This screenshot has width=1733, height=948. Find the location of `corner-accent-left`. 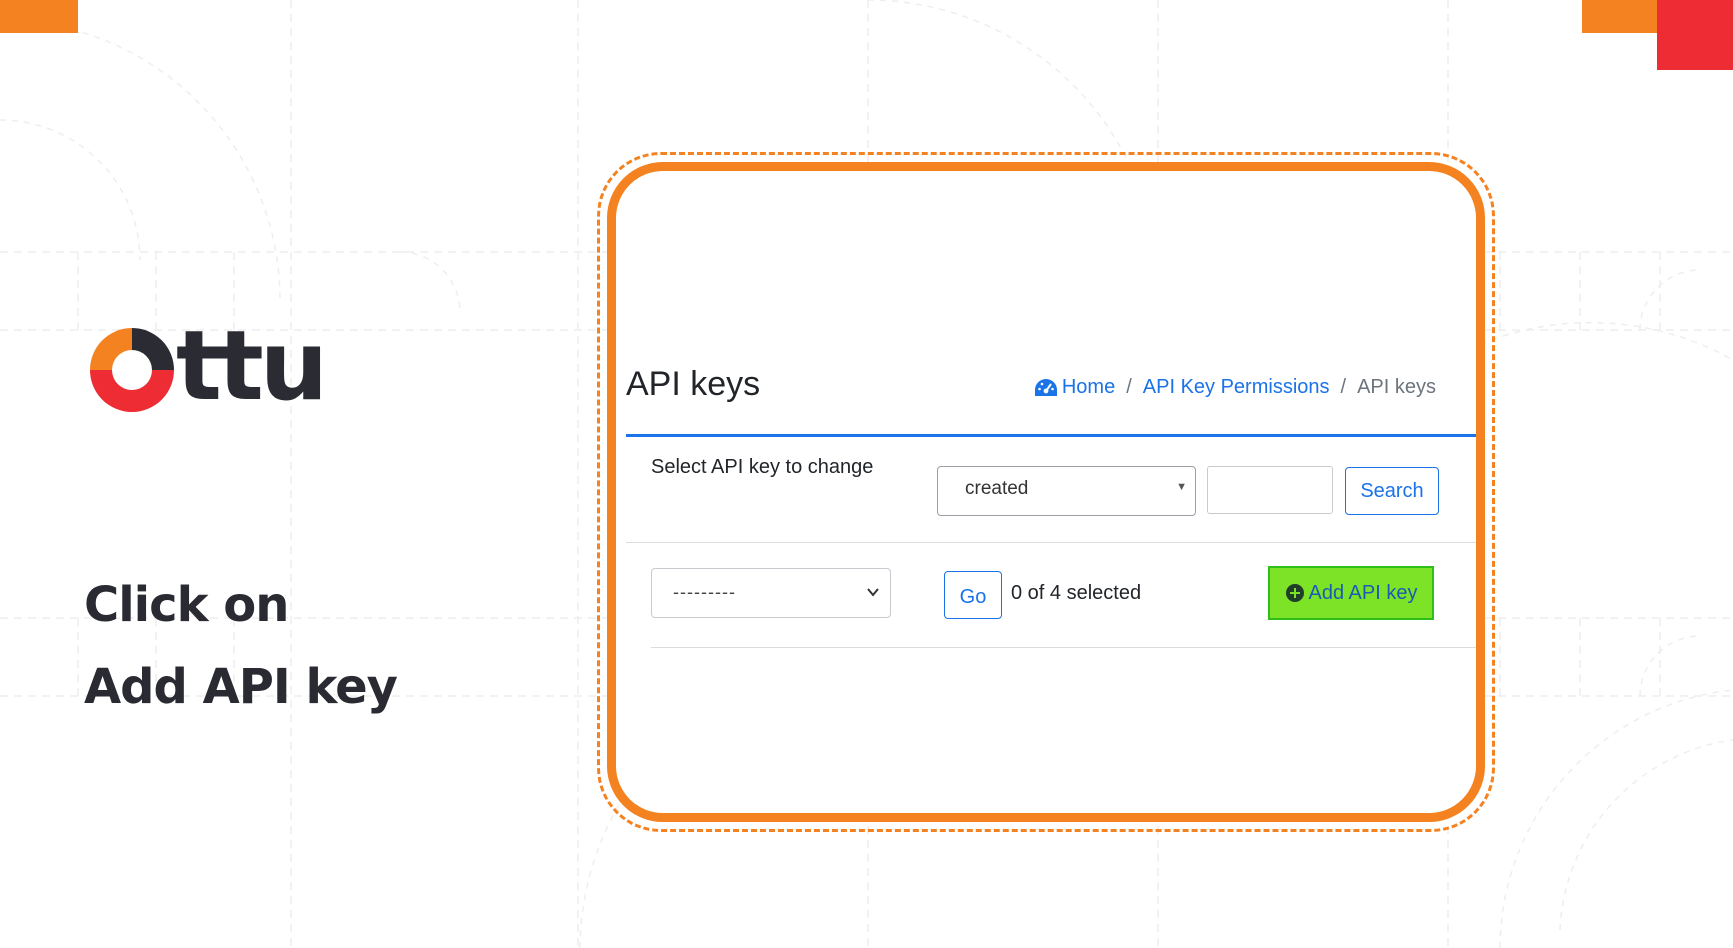

corner-accent-left is located at coordinates (39, 16).